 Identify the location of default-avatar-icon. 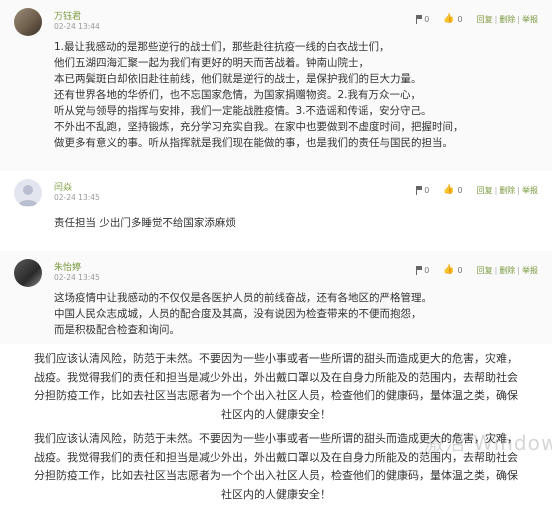
(28, 195).